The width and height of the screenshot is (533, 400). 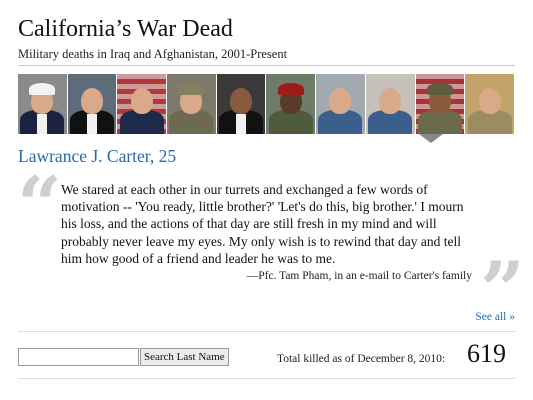 What do you see at coordinates (431, 138) in the screenshot?
I see `selected-portrait-pointer` at bounding box center [431, 138].